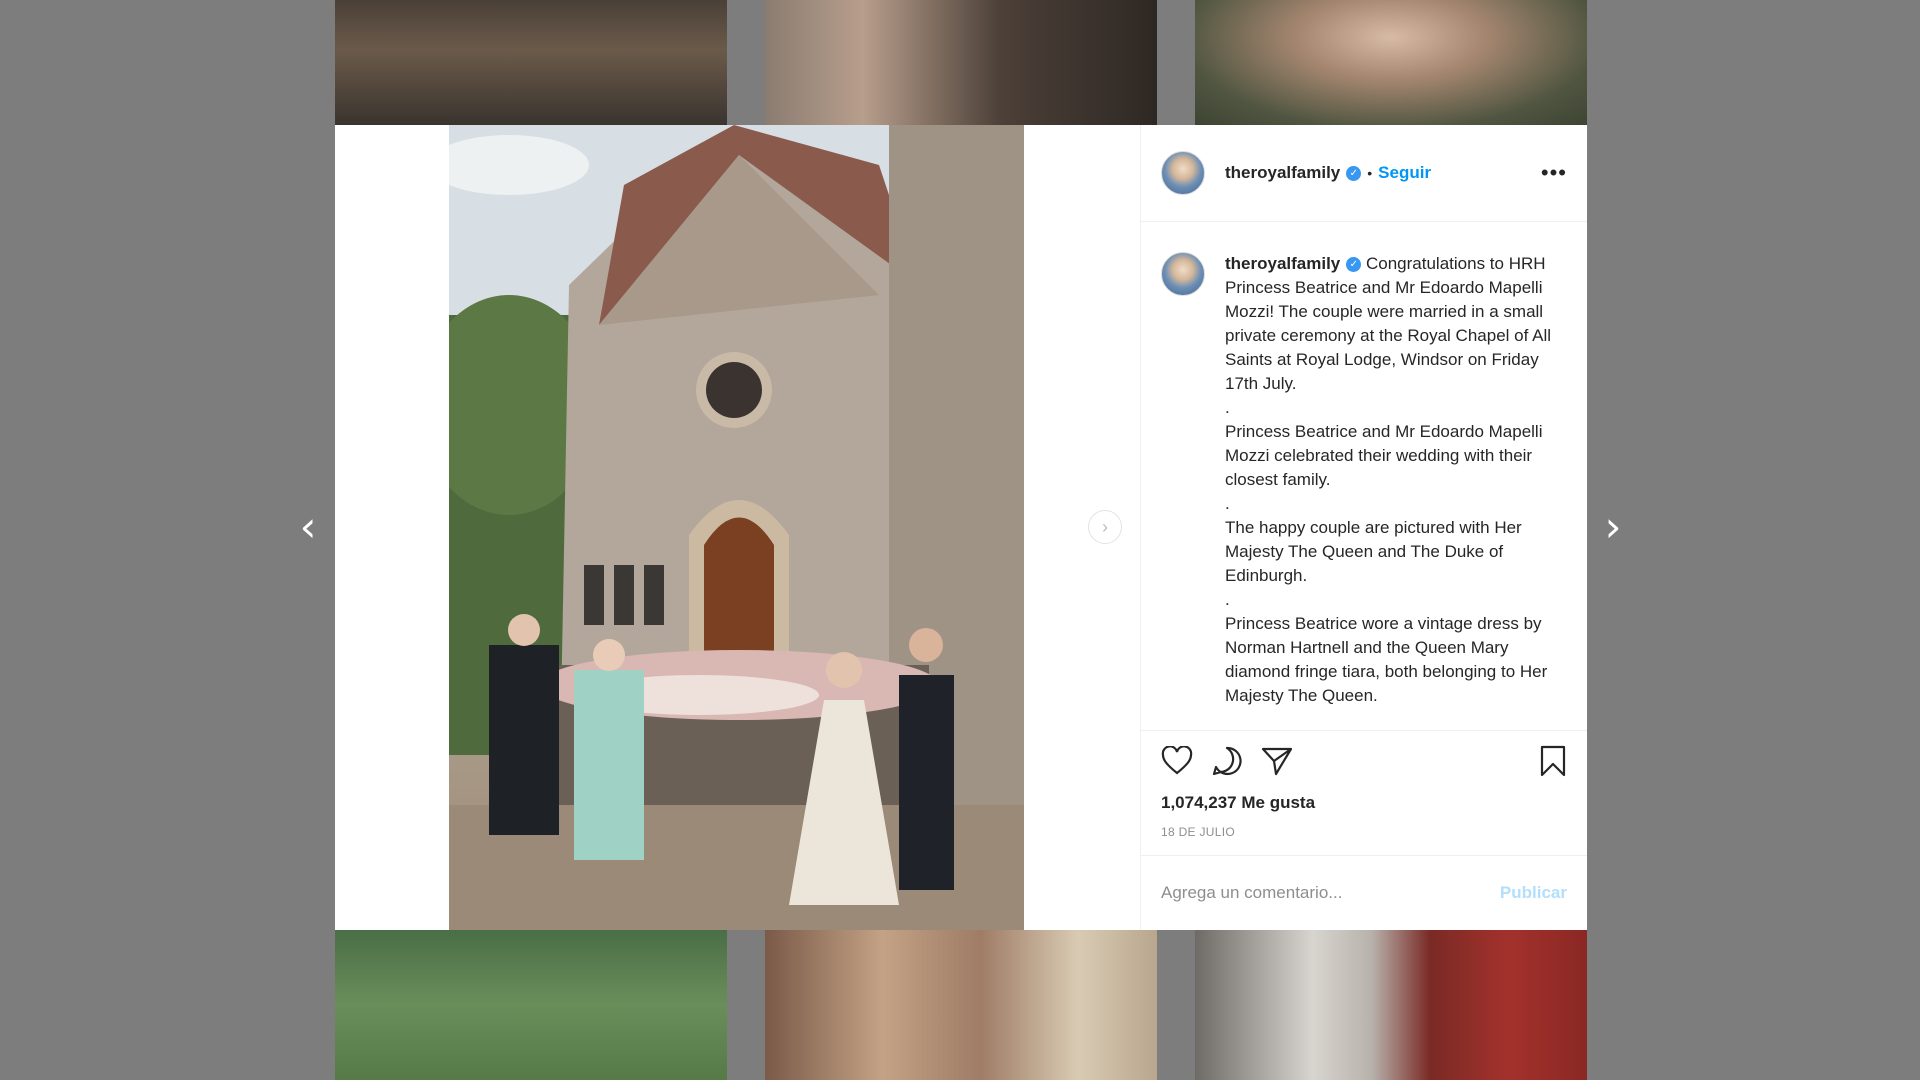 Image resolution: width=1920 pixels, height=1080 pixels. What do you see at coordinates (1183, 274) in the screenshot?
I see `caption-avatar` at bounding box center [1183, 274].